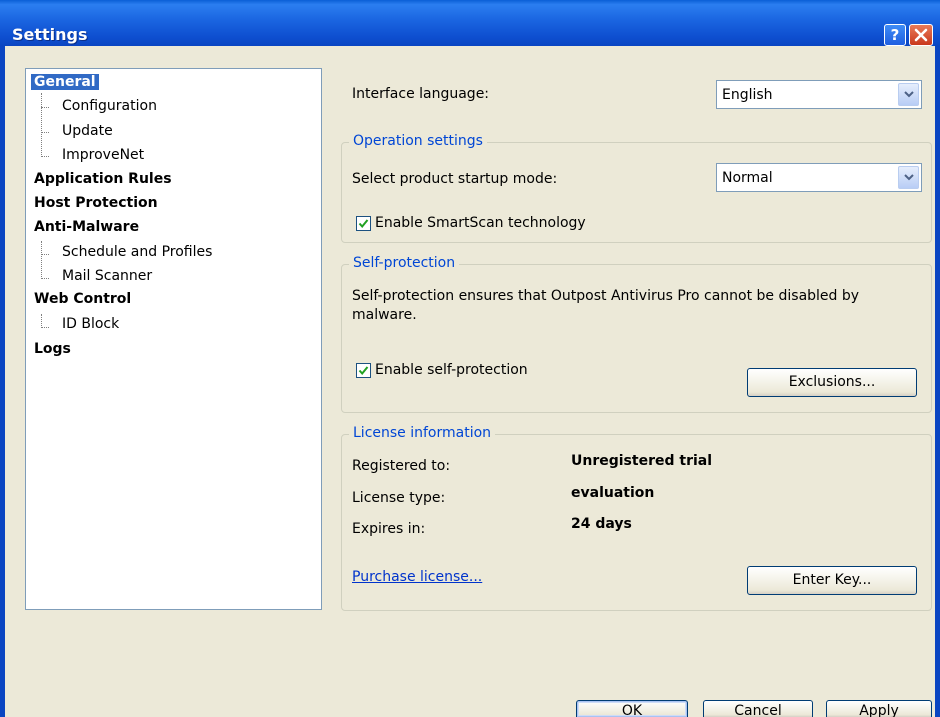 The width and height of the screenshot is (940, 717). I want to click on expires-in-value: 24 days, so click(601, 524).